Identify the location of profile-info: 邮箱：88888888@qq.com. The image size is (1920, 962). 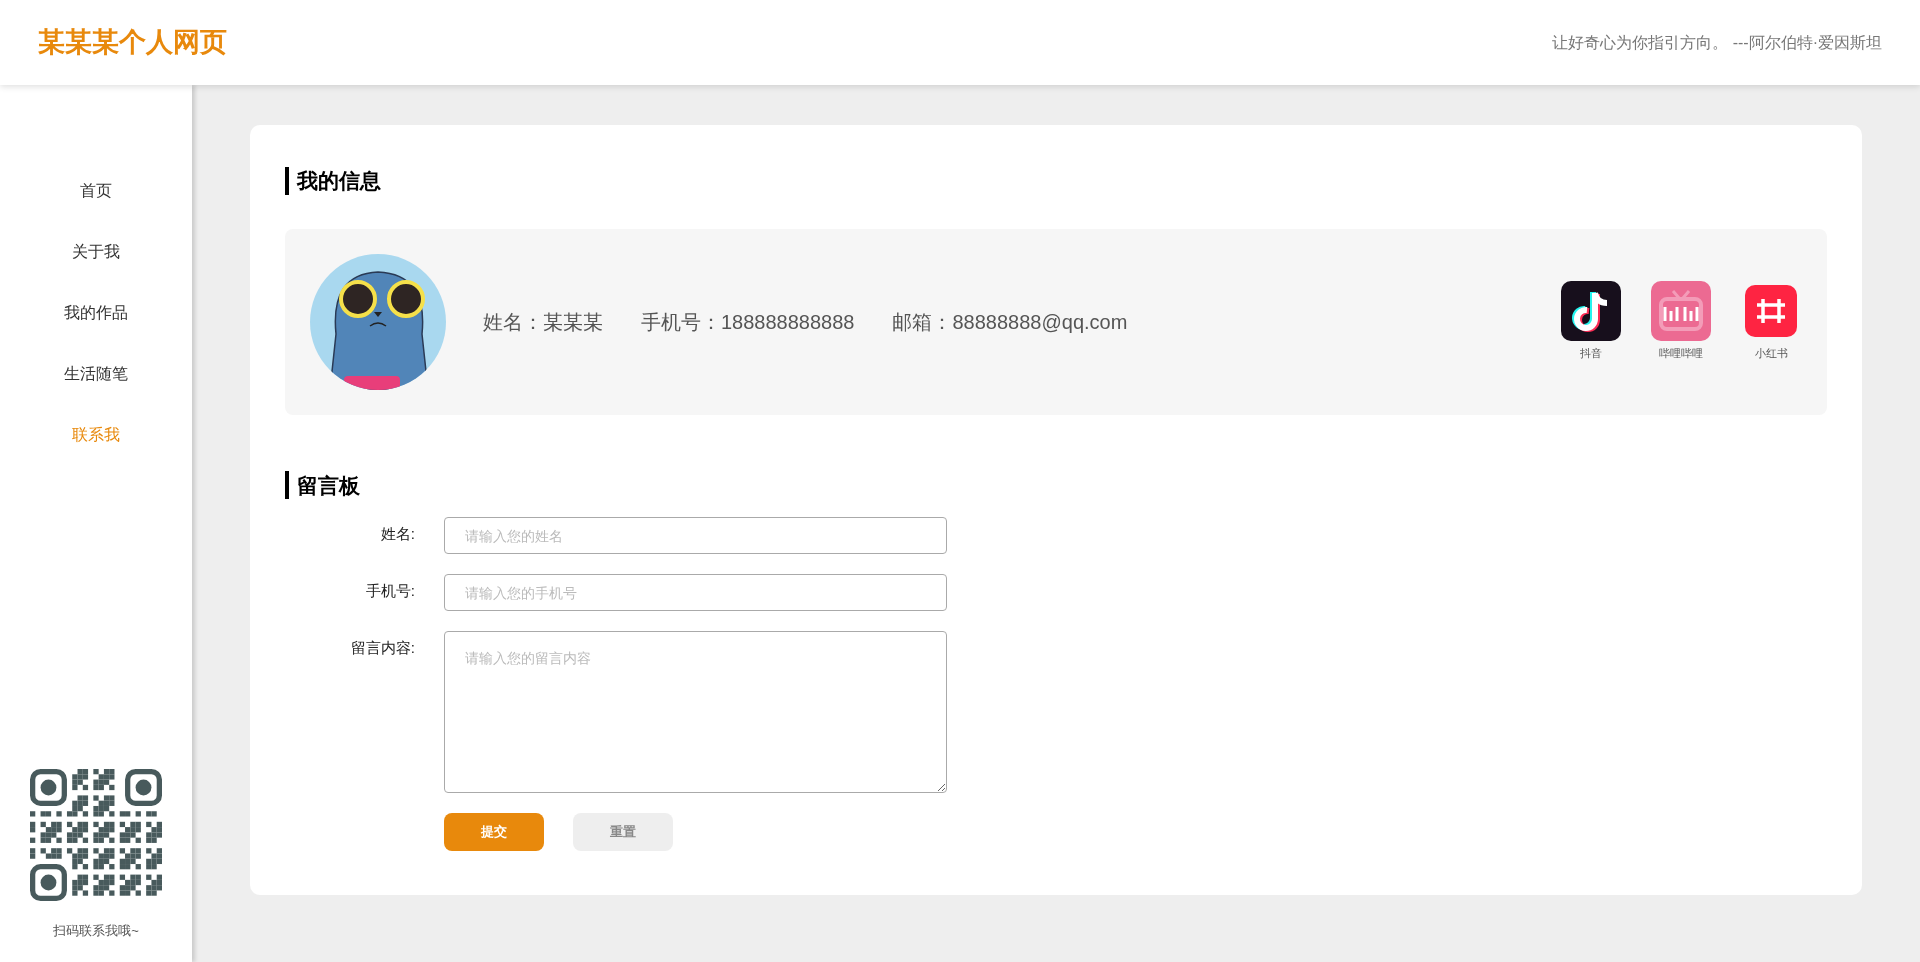
(1010, 322).